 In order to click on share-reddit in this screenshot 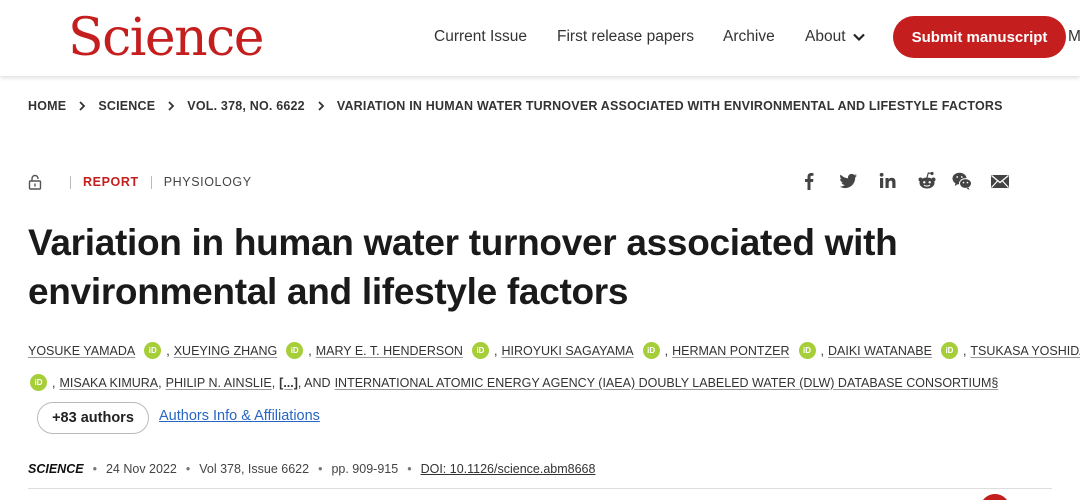, I will do `click(927, 181)`.